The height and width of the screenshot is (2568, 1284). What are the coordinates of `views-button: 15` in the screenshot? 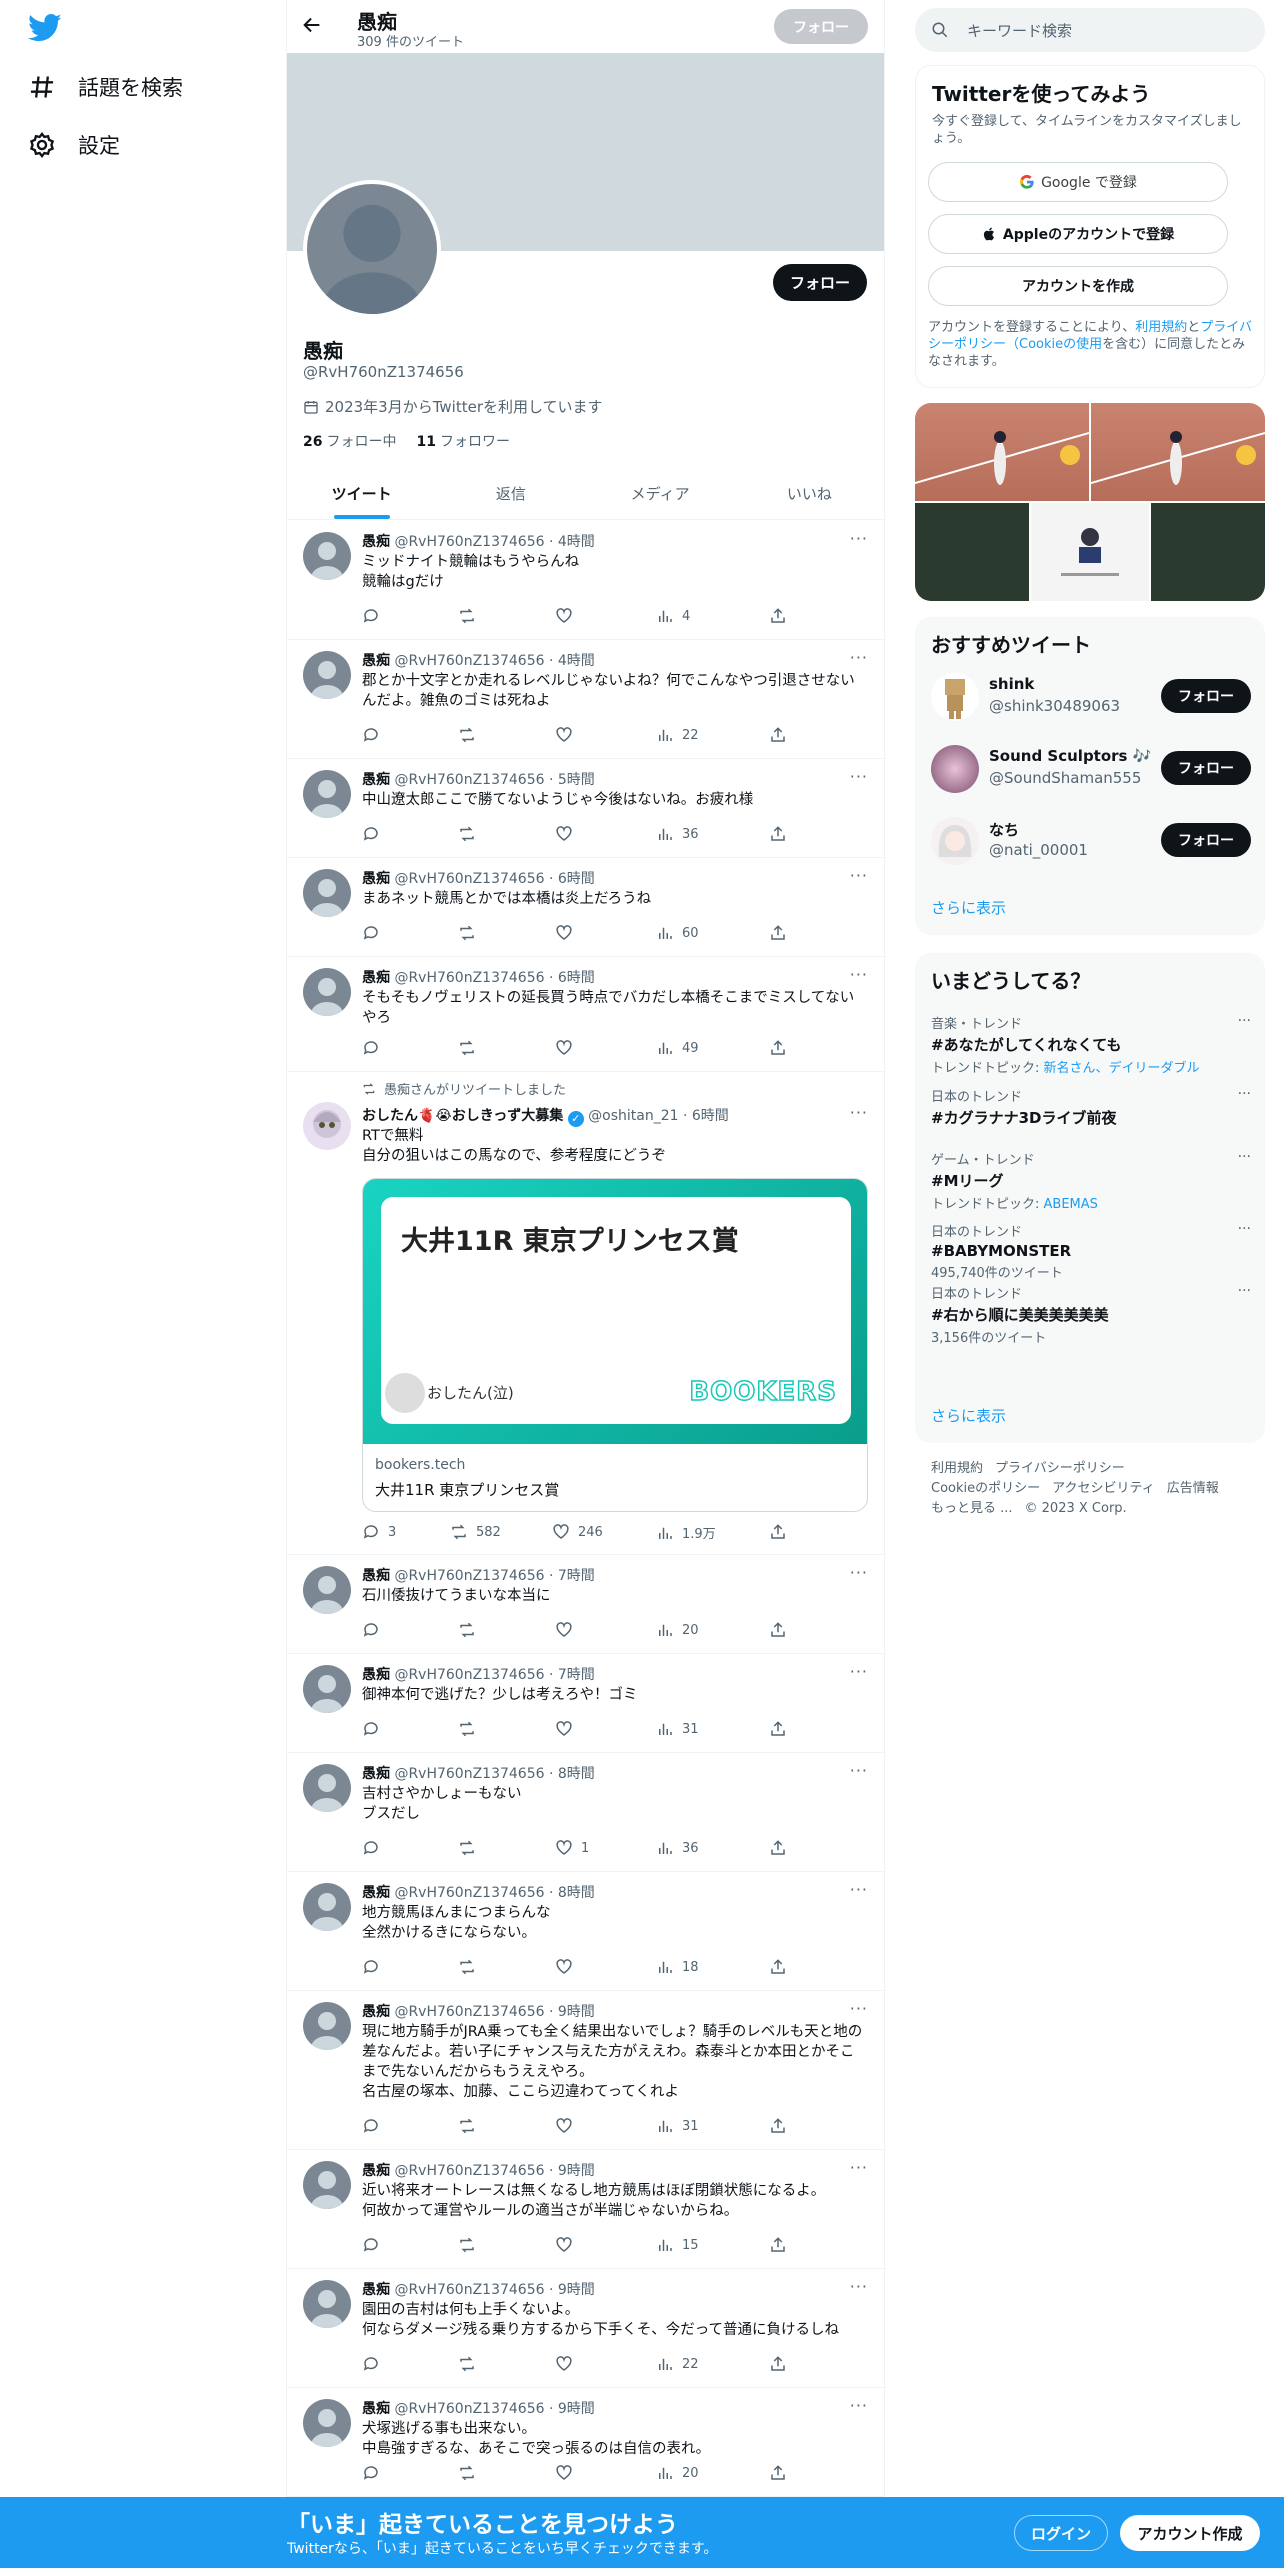 It's located at (677, 2245).